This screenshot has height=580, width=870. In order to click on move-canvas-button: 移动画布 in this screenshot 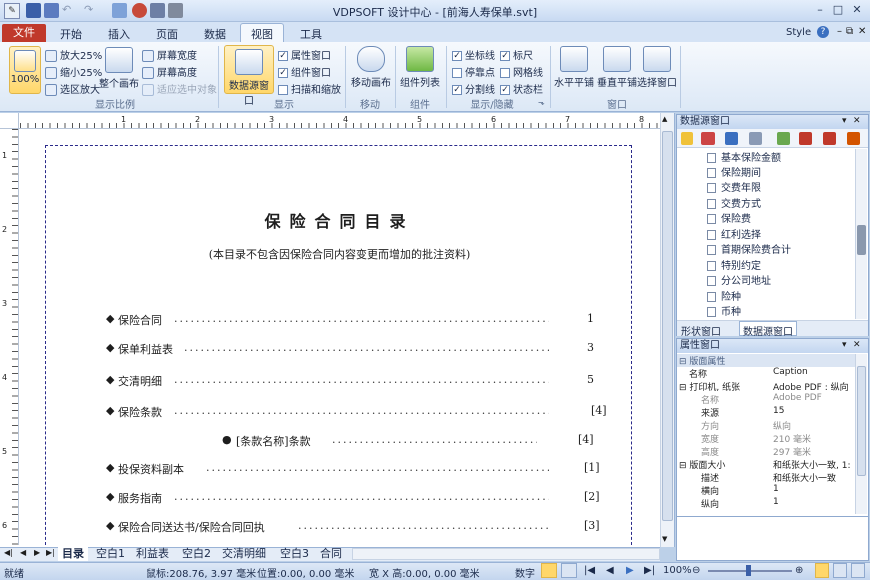, I will do `click(371, 67)`.